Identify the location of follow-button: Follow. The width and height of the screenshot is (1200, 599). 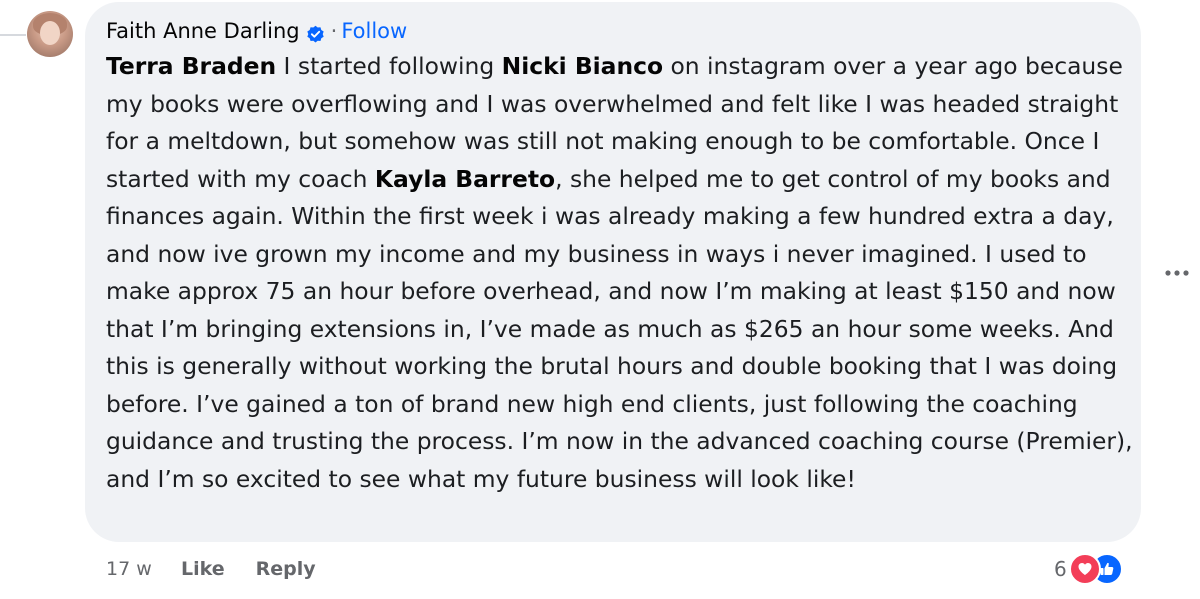
(374, 31).